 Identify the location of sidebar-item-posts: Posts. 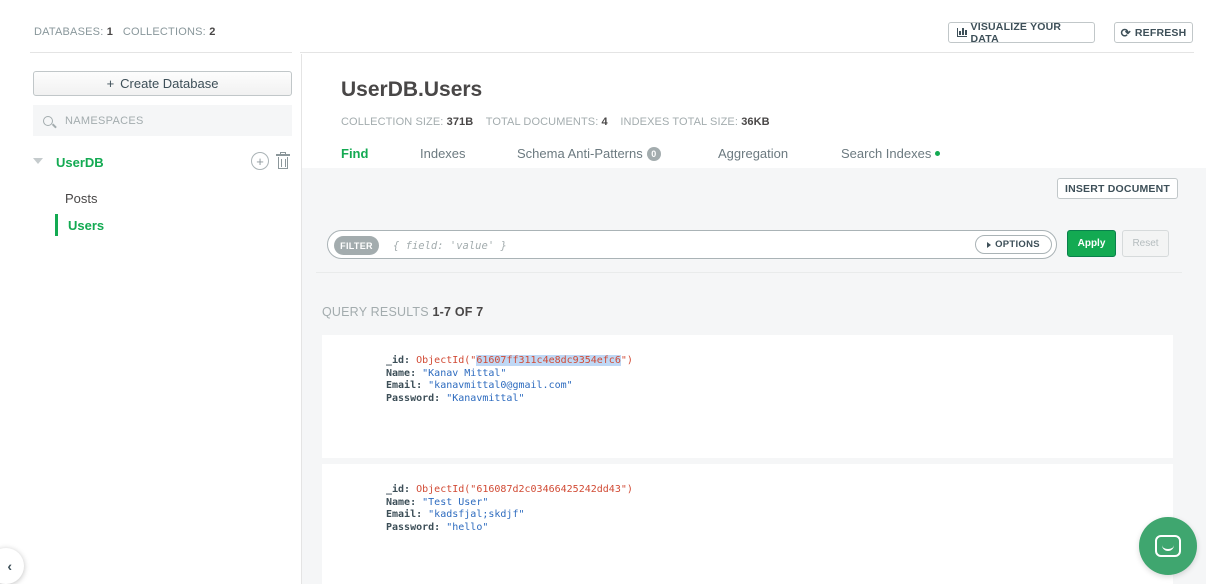
(76, 198).